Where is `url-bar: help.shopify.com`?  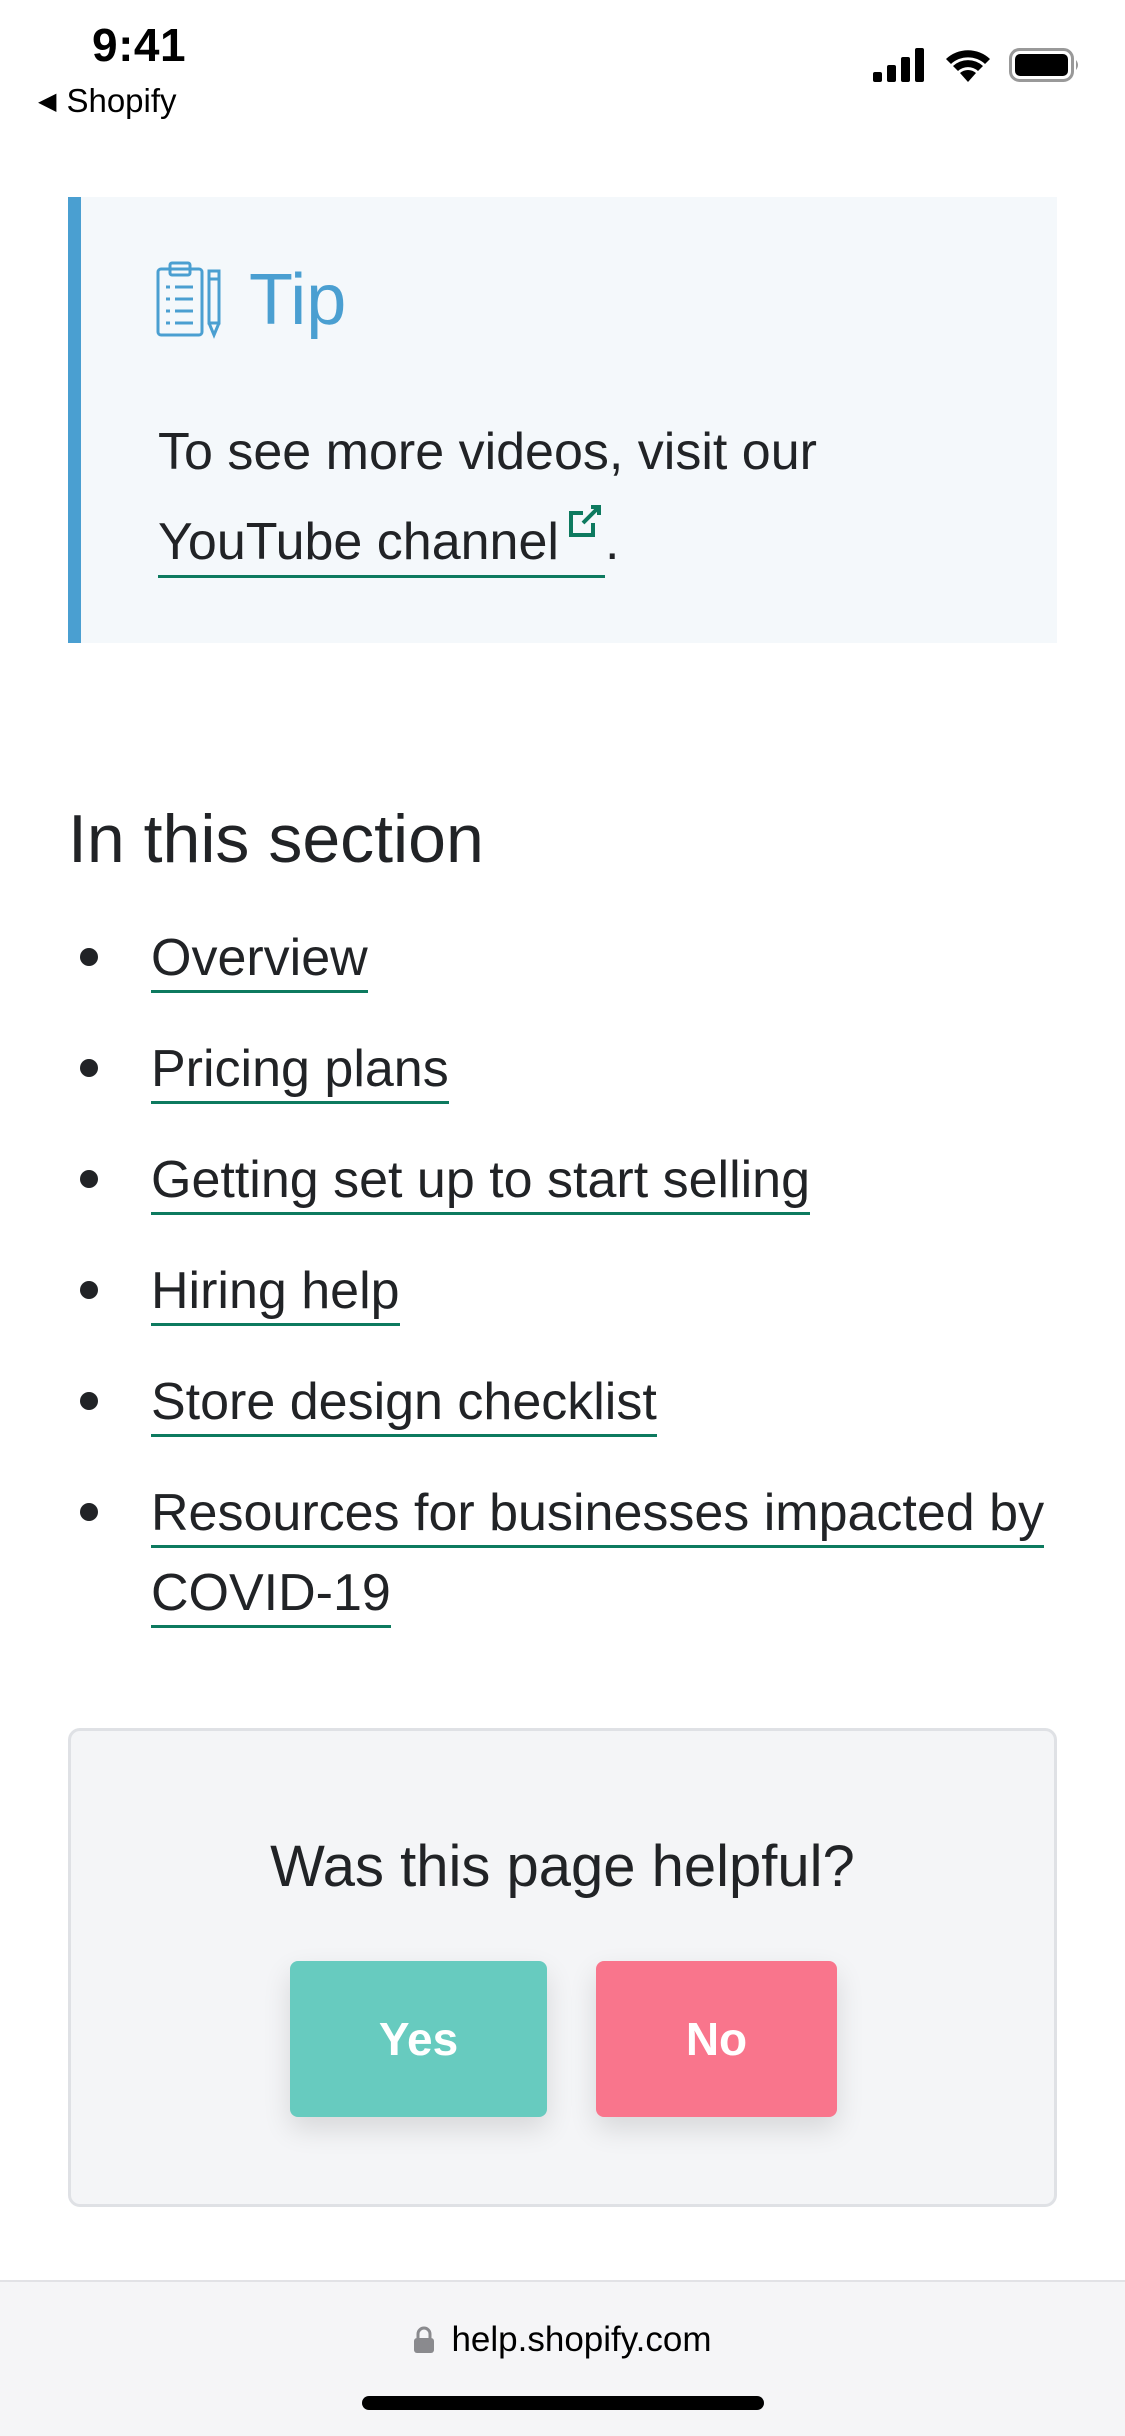
url-bar: help.shopify.com is located at coordinates (562, 2340).